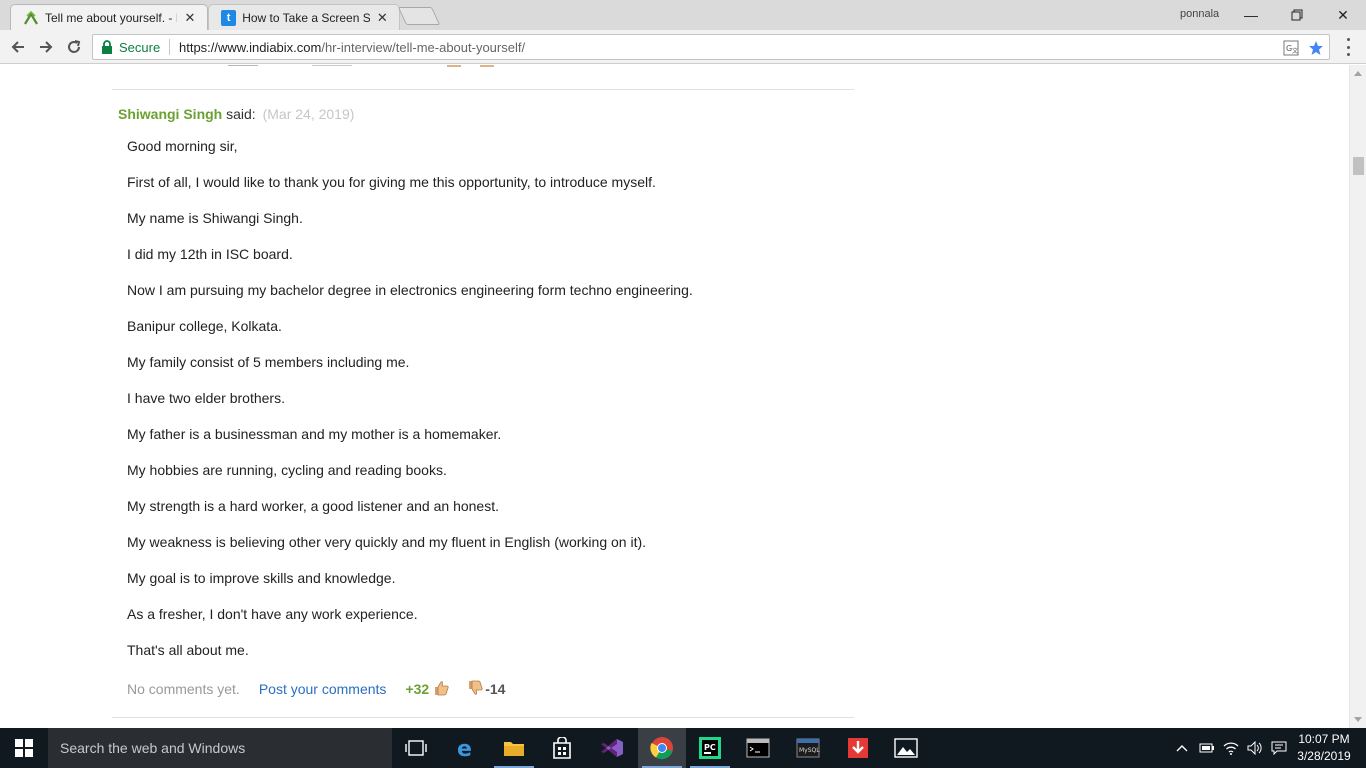  Describe the element at coordinates (1357, 396) in the screenshot. I see `page-scrollbar` at that location.